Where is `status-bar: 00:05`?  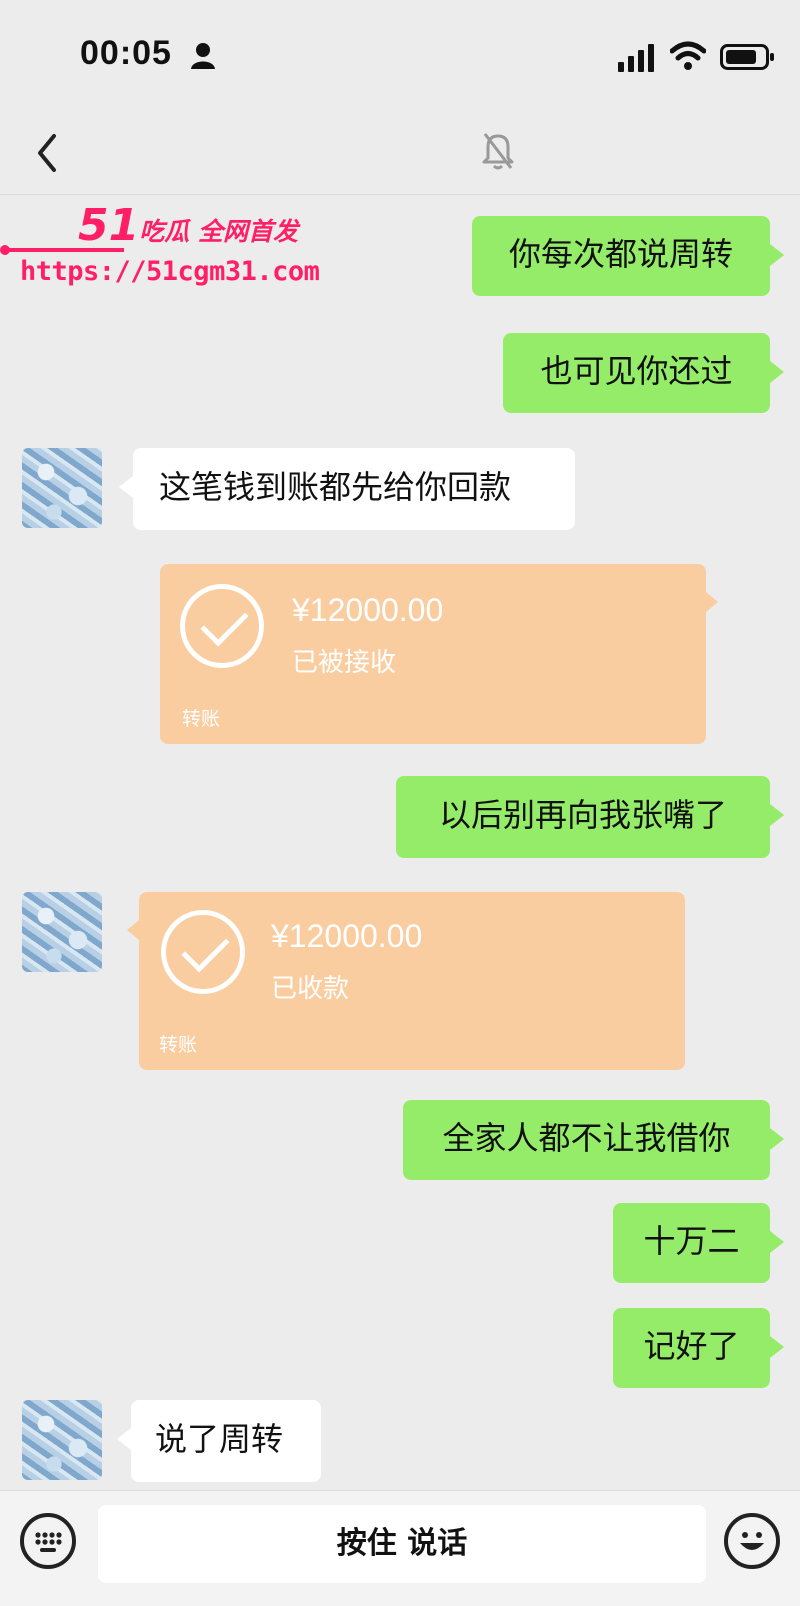 status-bar: 00:05 is located at coordinates (400, 56).